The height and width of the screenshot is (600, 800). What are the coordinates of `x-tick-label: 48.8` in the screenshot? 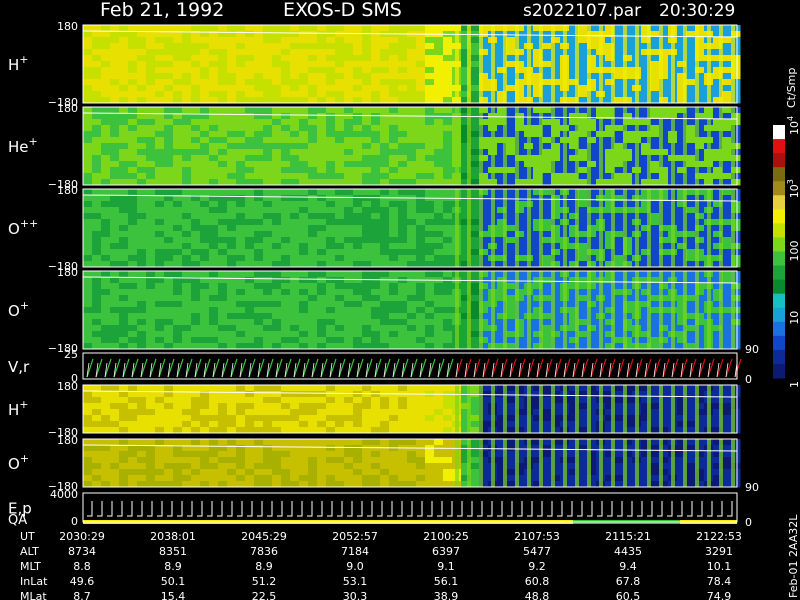 It's located at (537, 595).